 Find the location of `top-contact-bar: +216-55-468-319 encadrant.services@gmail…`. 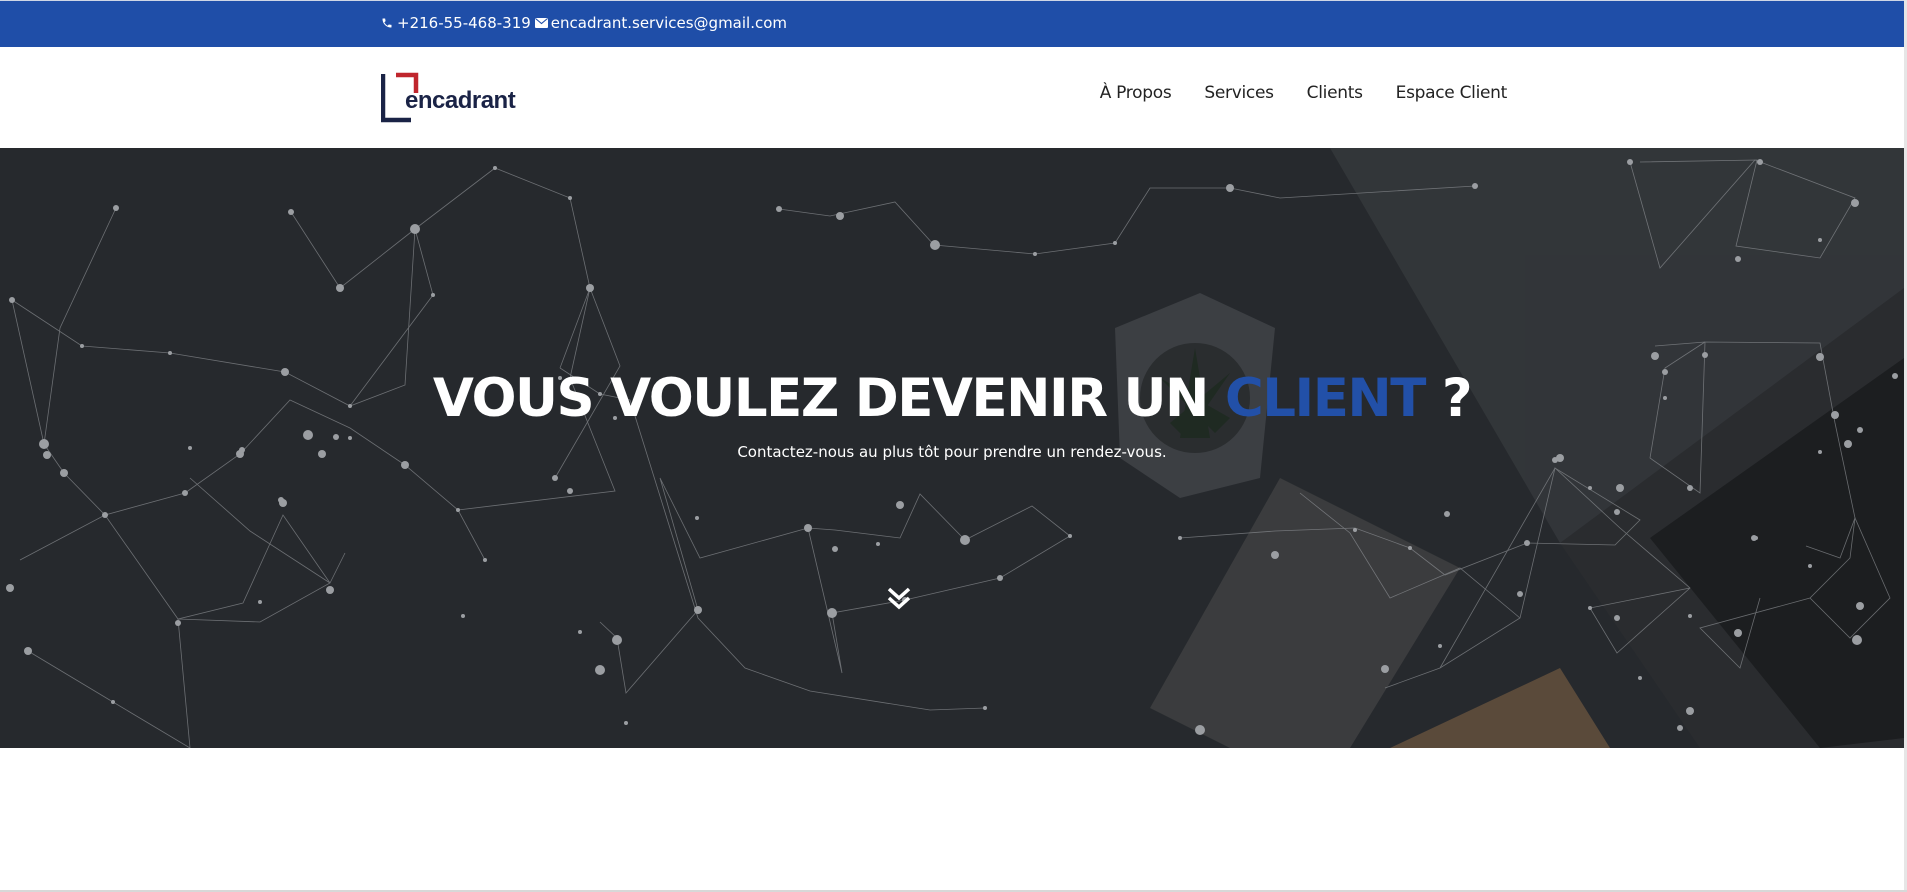

top-contact-bar: +216-55-468-319 encadrant.services@gmail… is located at coordinates (952, 23).